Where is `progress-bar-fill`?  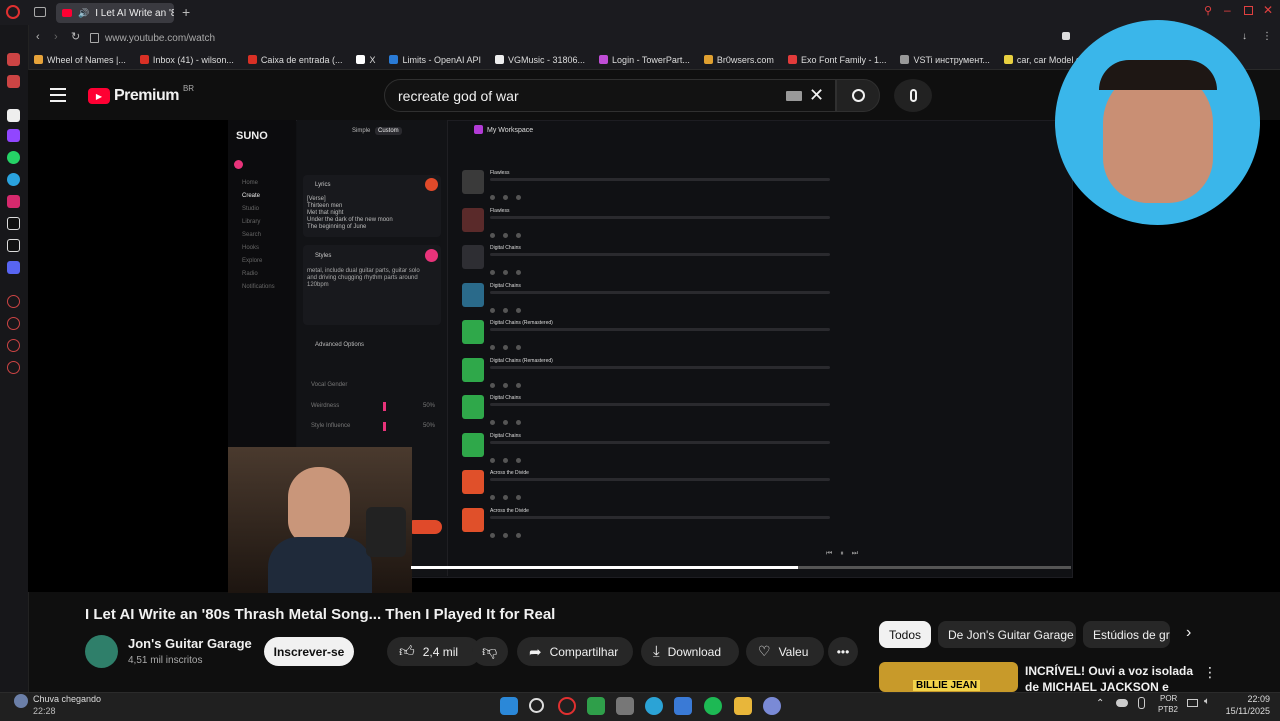 progress-bar-fill is located at coordinates (604, 567).